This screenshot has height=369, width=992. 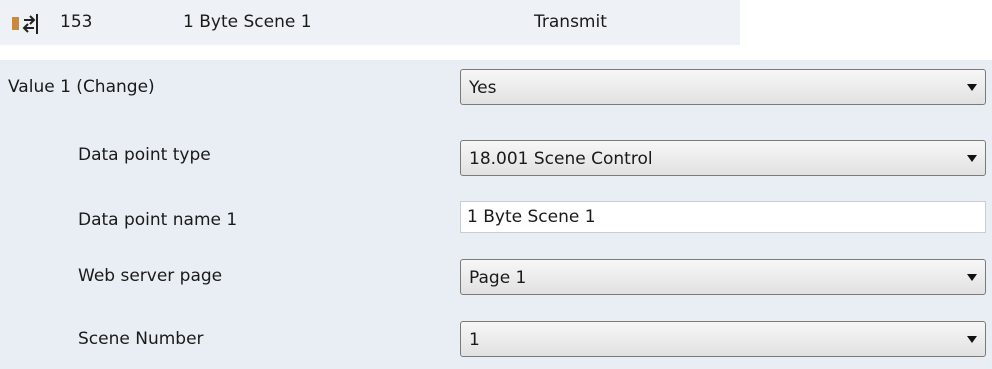 I want to click on value1-select: Yes, so click(x=723, y=87).